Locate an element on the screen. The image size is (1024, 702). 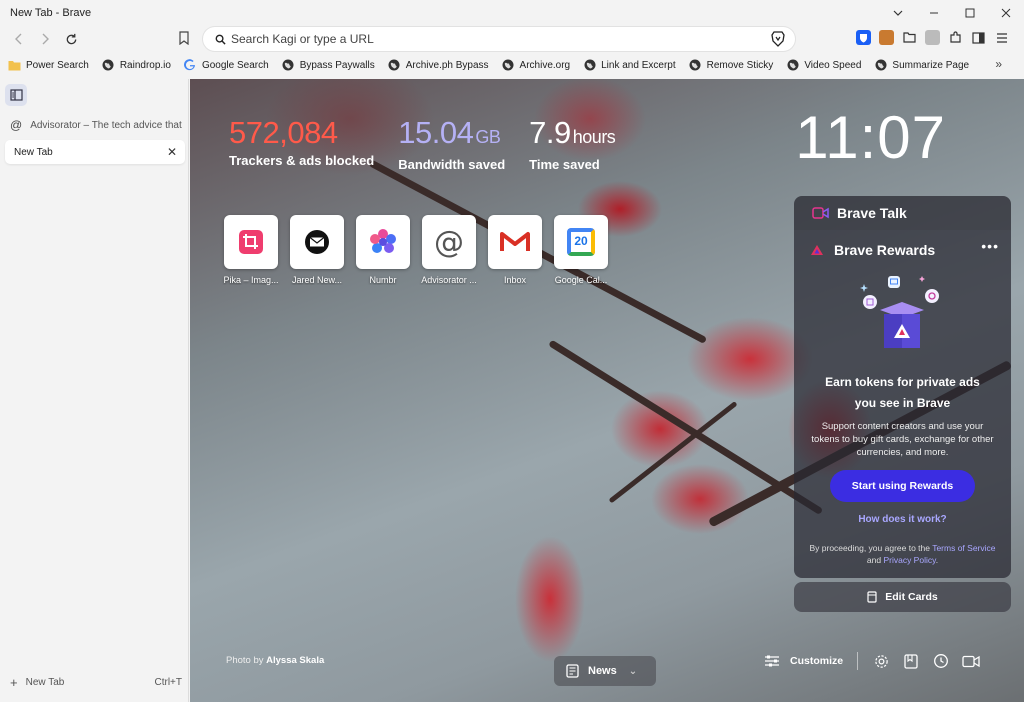
edit-cards-button: Edit Cards is located at coordinates (902, 597).